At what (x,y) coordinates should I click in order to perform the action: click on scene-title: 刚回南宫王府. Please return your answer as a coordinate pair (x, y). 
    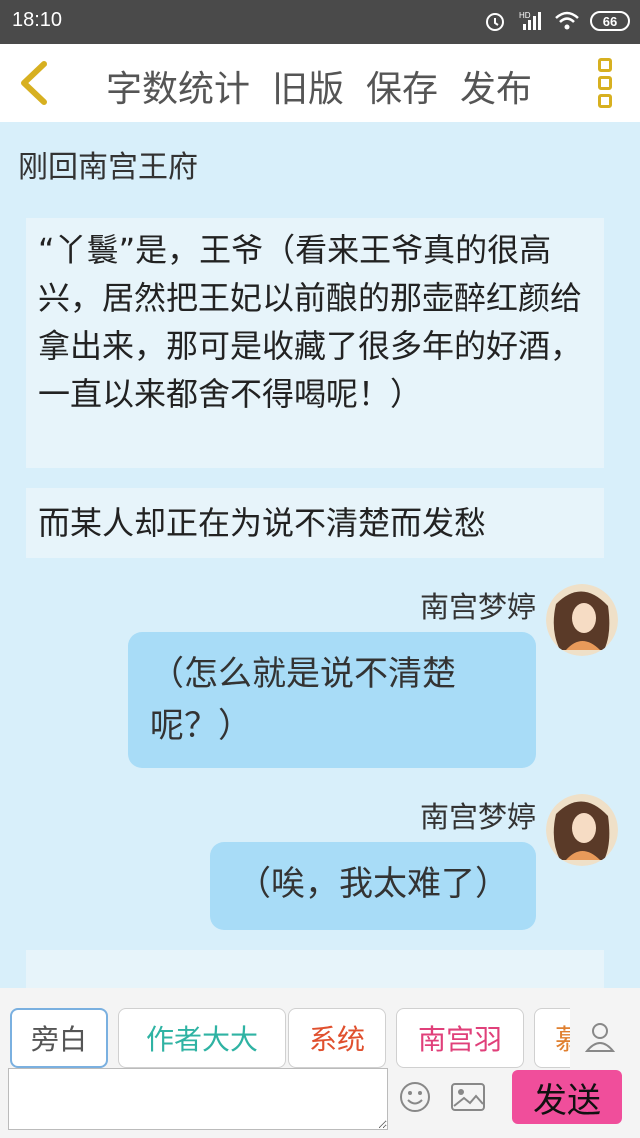
    Looking at the image, I should click on (108, 167).